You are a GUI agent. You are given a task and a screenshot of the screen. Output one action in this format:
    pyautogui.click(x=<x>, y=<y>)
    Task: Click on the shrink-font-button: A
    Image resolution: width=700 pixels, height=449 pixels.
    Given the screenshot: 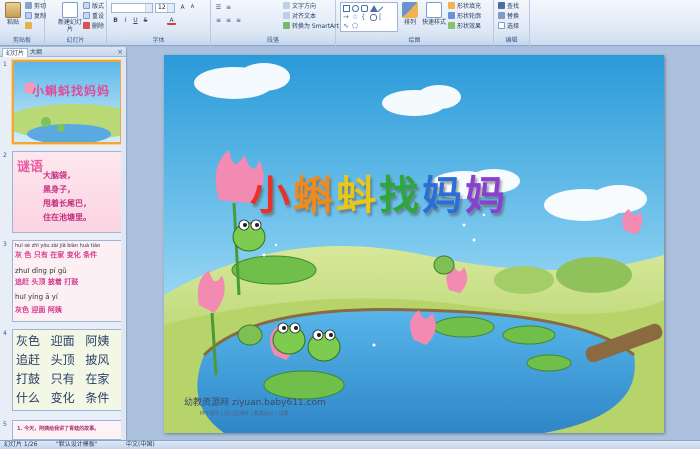 What is the action you would take?
    pyautogui.click(x=192, y=7)
    